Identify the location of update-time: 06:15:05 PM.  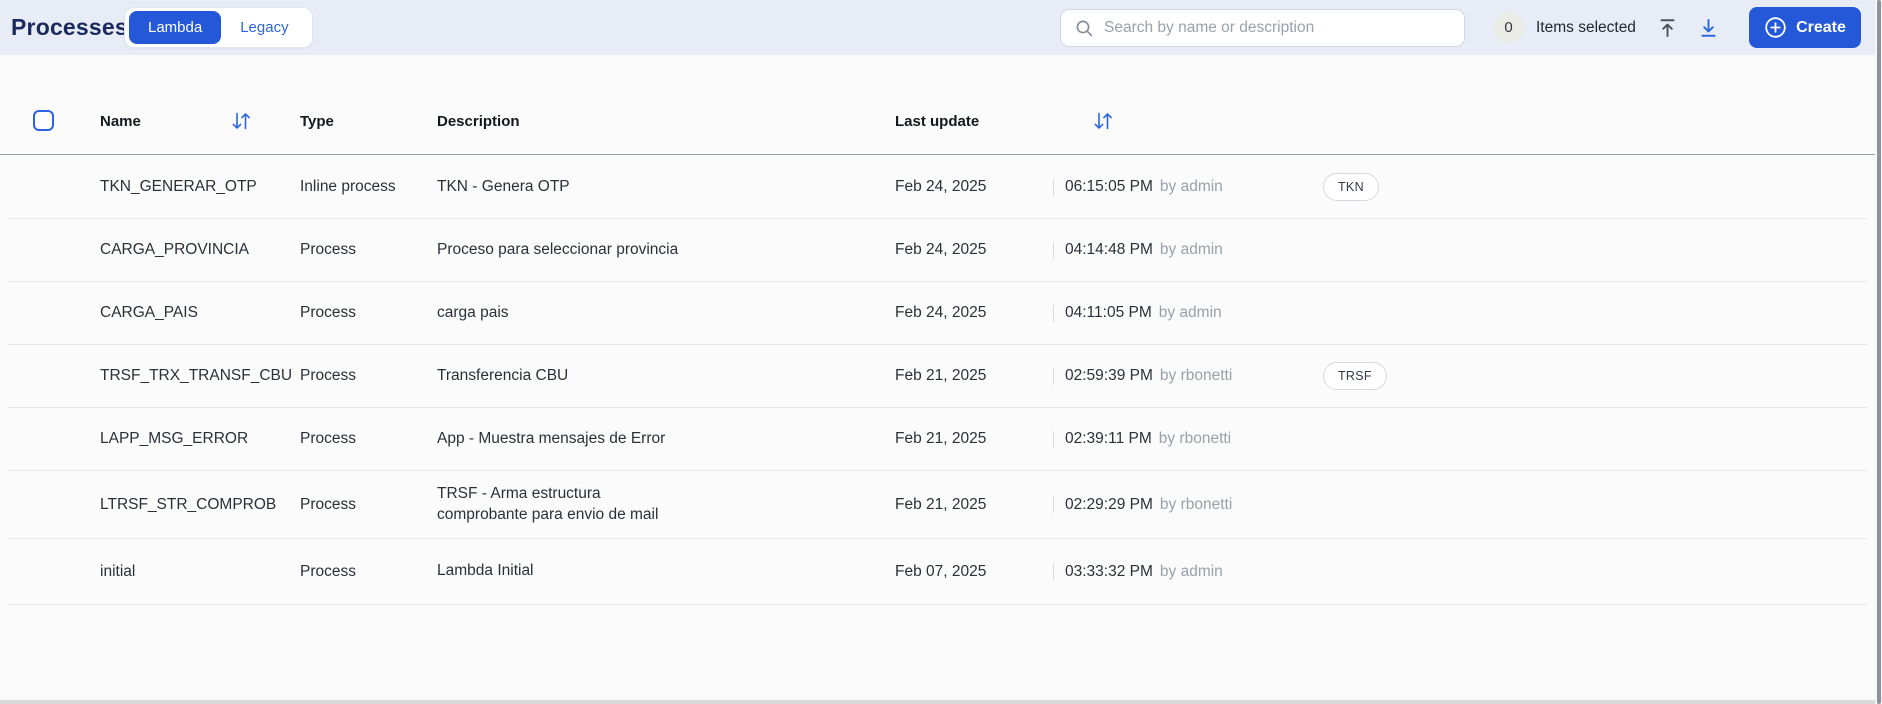
(1109, 186).